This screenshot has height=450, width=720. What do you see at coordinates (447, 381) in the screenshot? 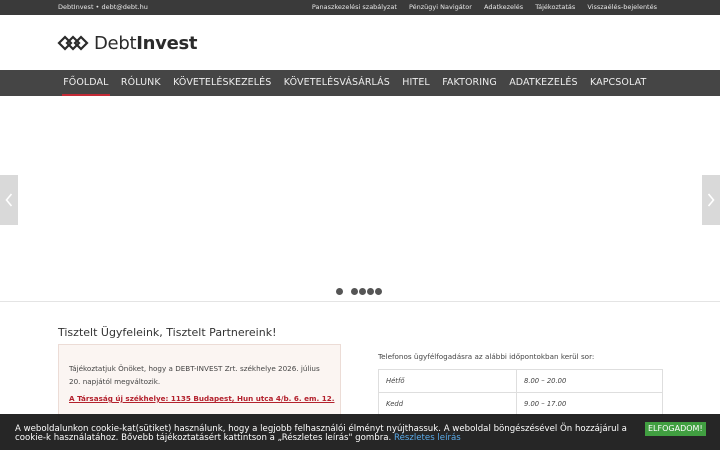
I see `hours-day: Hétfő` at bounding box center [447, 381].